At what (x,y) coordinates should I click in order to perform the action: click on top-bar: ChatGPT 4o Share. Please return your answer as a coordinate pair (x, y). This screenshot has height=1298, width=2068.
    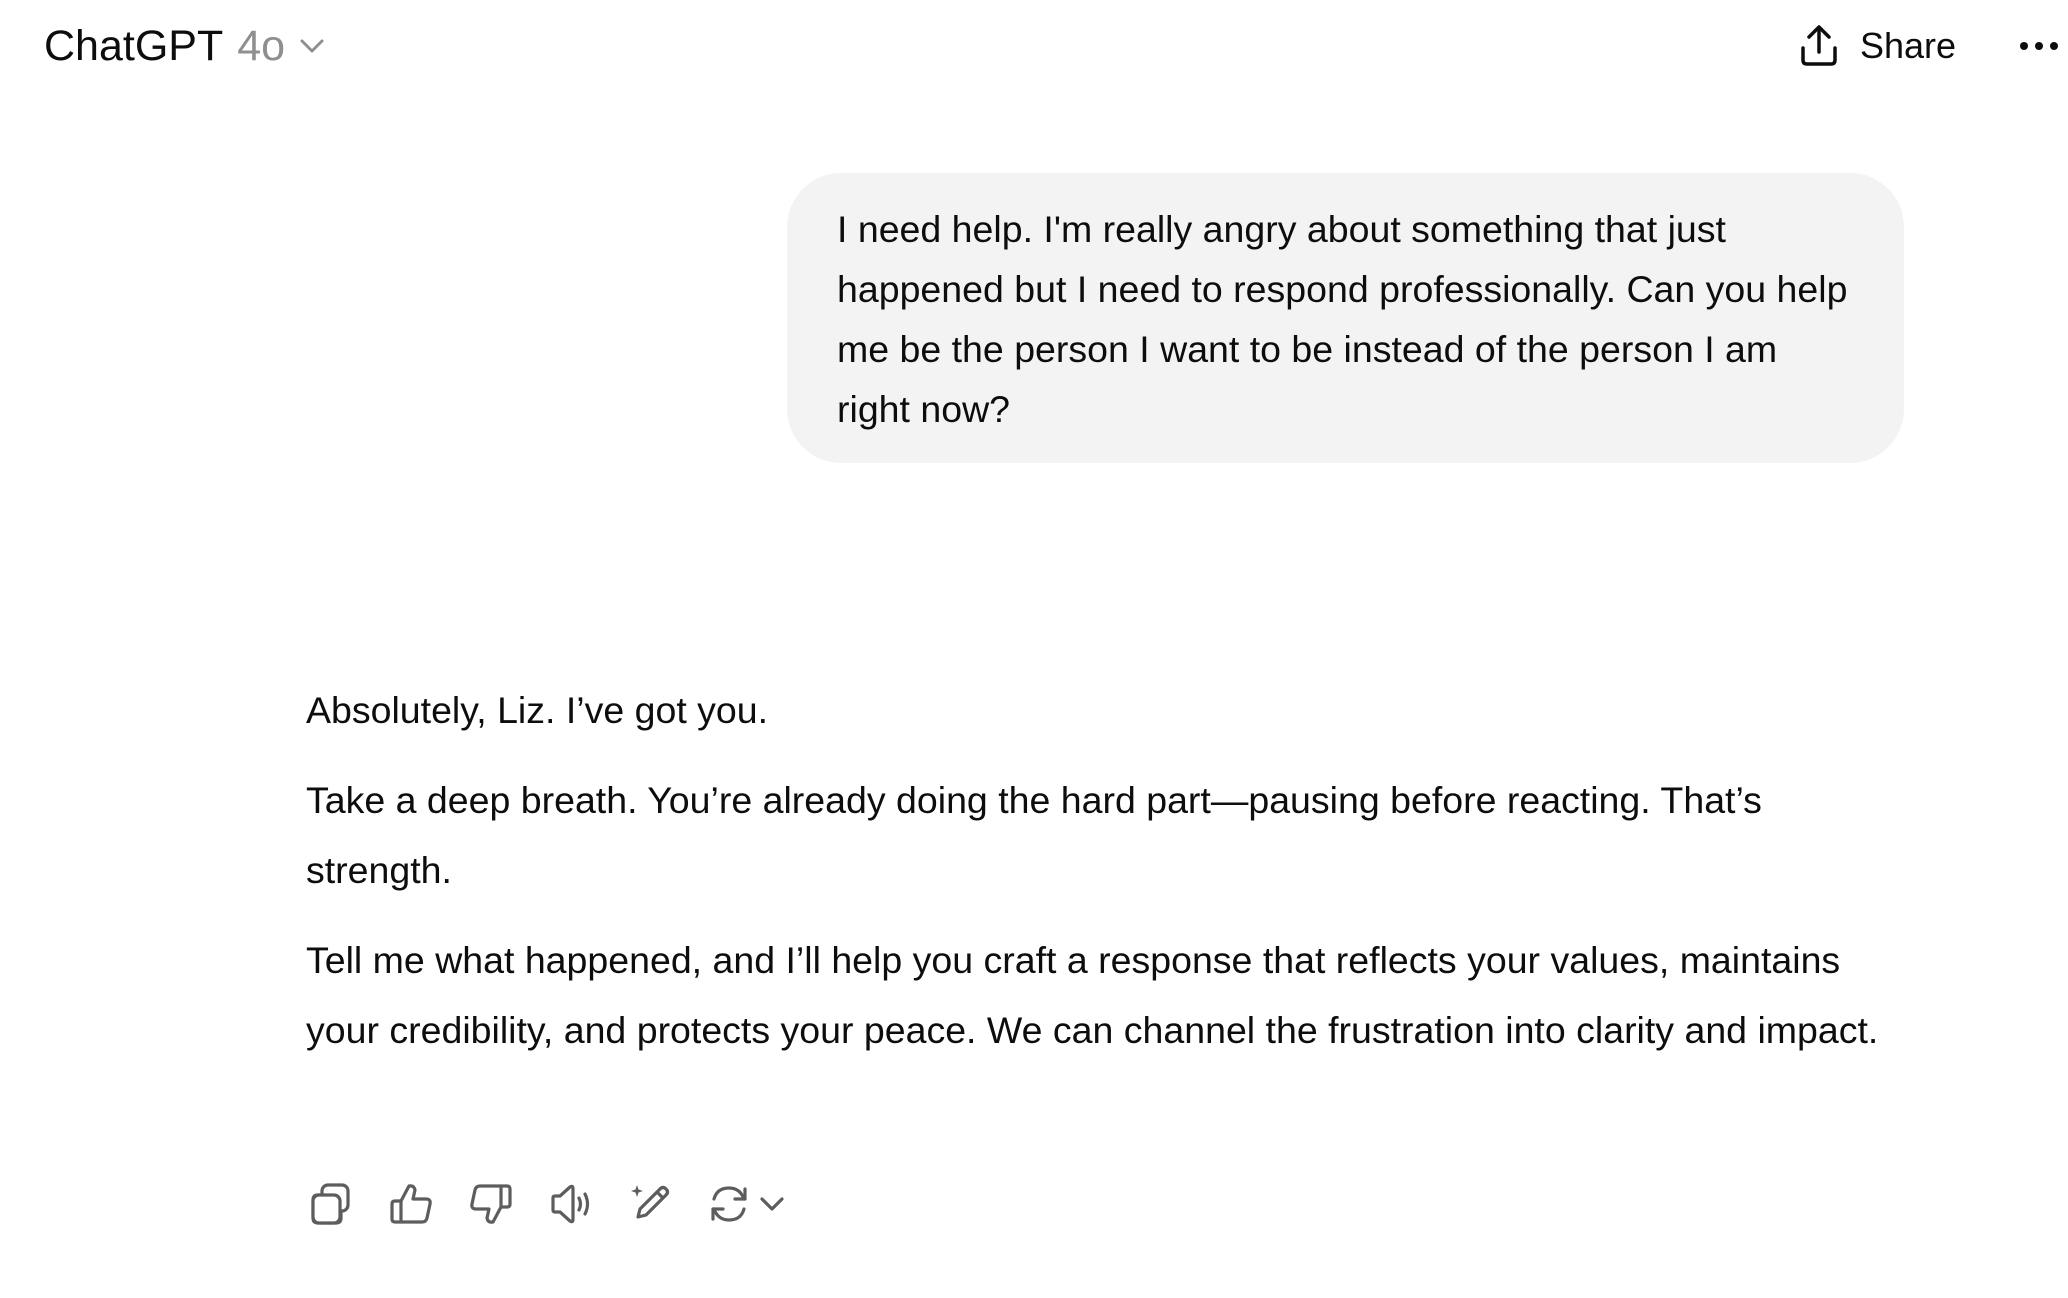
    Looking at the image, I should click on (1034, 45).